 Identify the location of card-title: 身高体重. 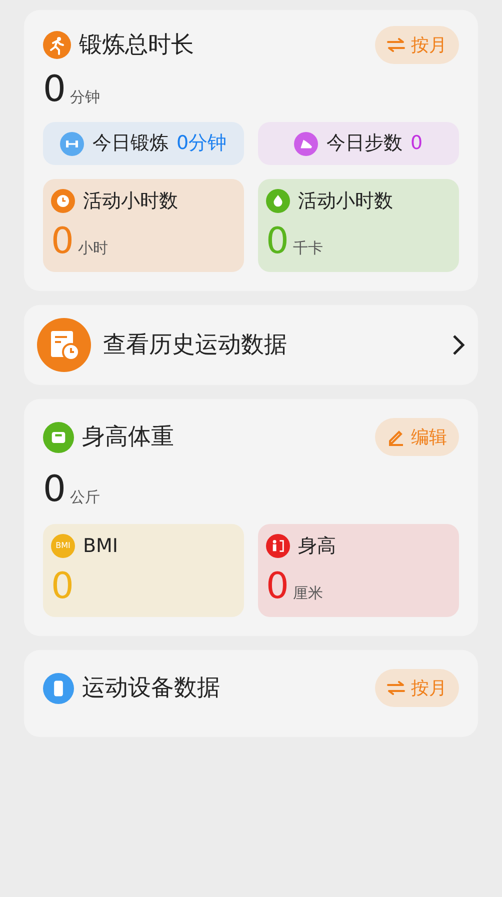
(128, 437).